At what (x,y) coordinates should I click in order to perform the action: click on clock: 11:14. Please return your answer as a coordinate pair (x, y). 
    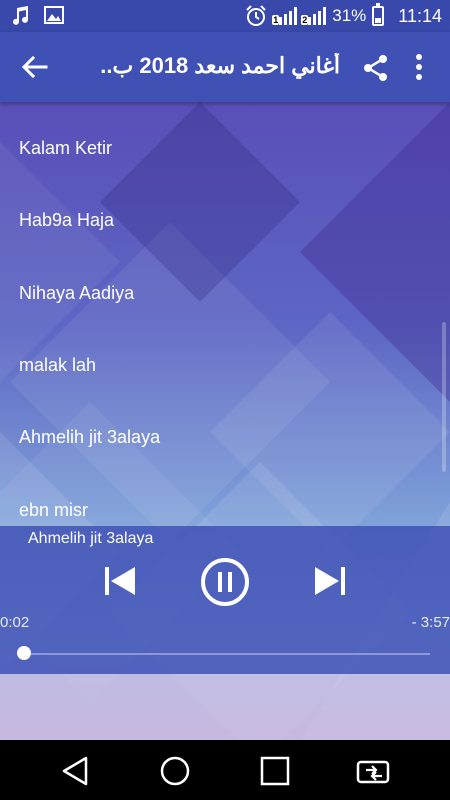
    Looking at the image, I should click on (420, 15).